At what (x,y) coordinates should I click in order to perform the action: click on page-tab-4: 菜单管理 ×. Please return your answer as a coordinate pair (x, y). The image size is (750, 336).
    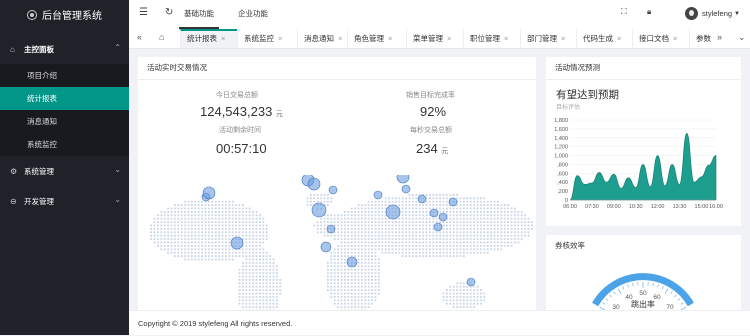
    Looking at the image, I should click on (434, 38).